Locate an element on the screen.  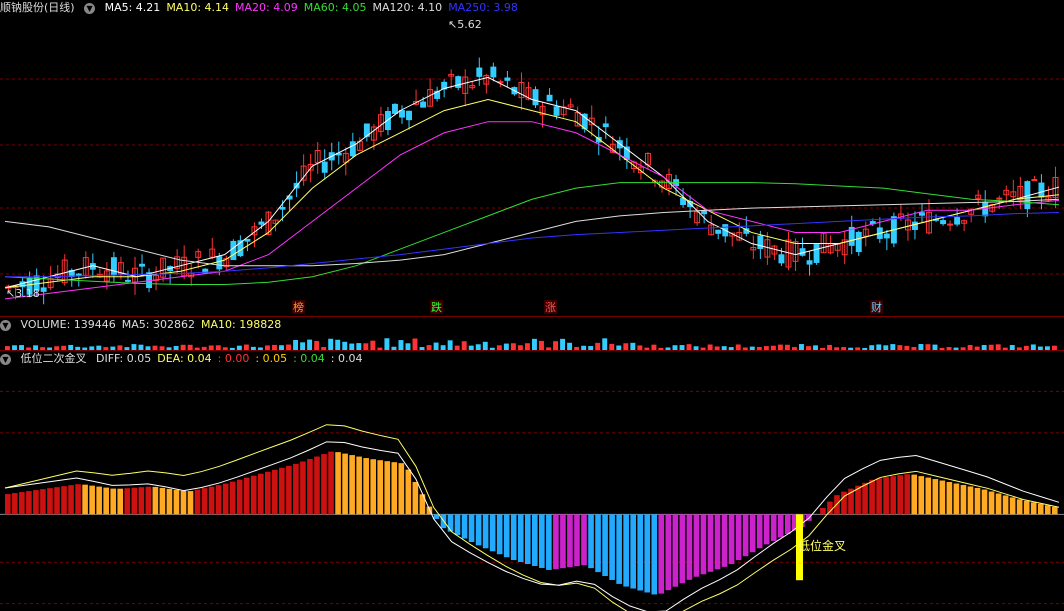
indicator-label-5: : 0.04 is located at coordinates (346, 358).